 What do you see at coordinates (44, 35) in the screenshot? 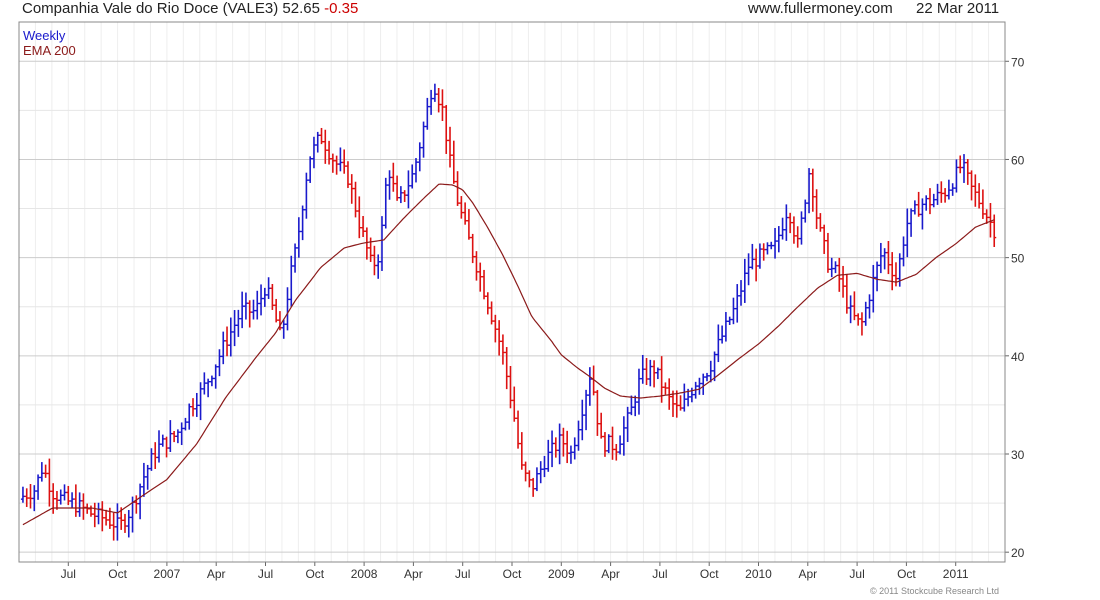
I see `legend-entry: Weekly` at bounding box center [44, 35].